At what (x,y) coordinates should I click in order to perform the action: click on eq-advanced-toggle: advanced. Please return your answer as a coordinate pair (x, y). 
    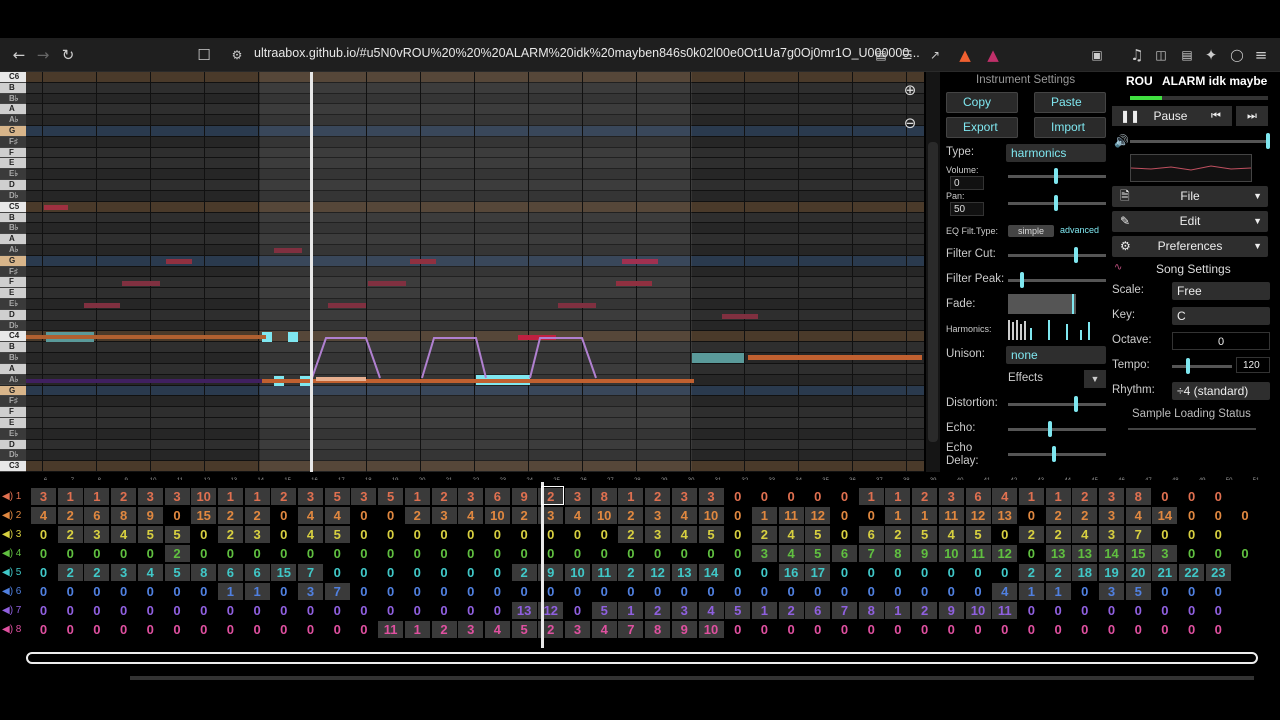
    Looking at the image, I should click on (1079, 230).